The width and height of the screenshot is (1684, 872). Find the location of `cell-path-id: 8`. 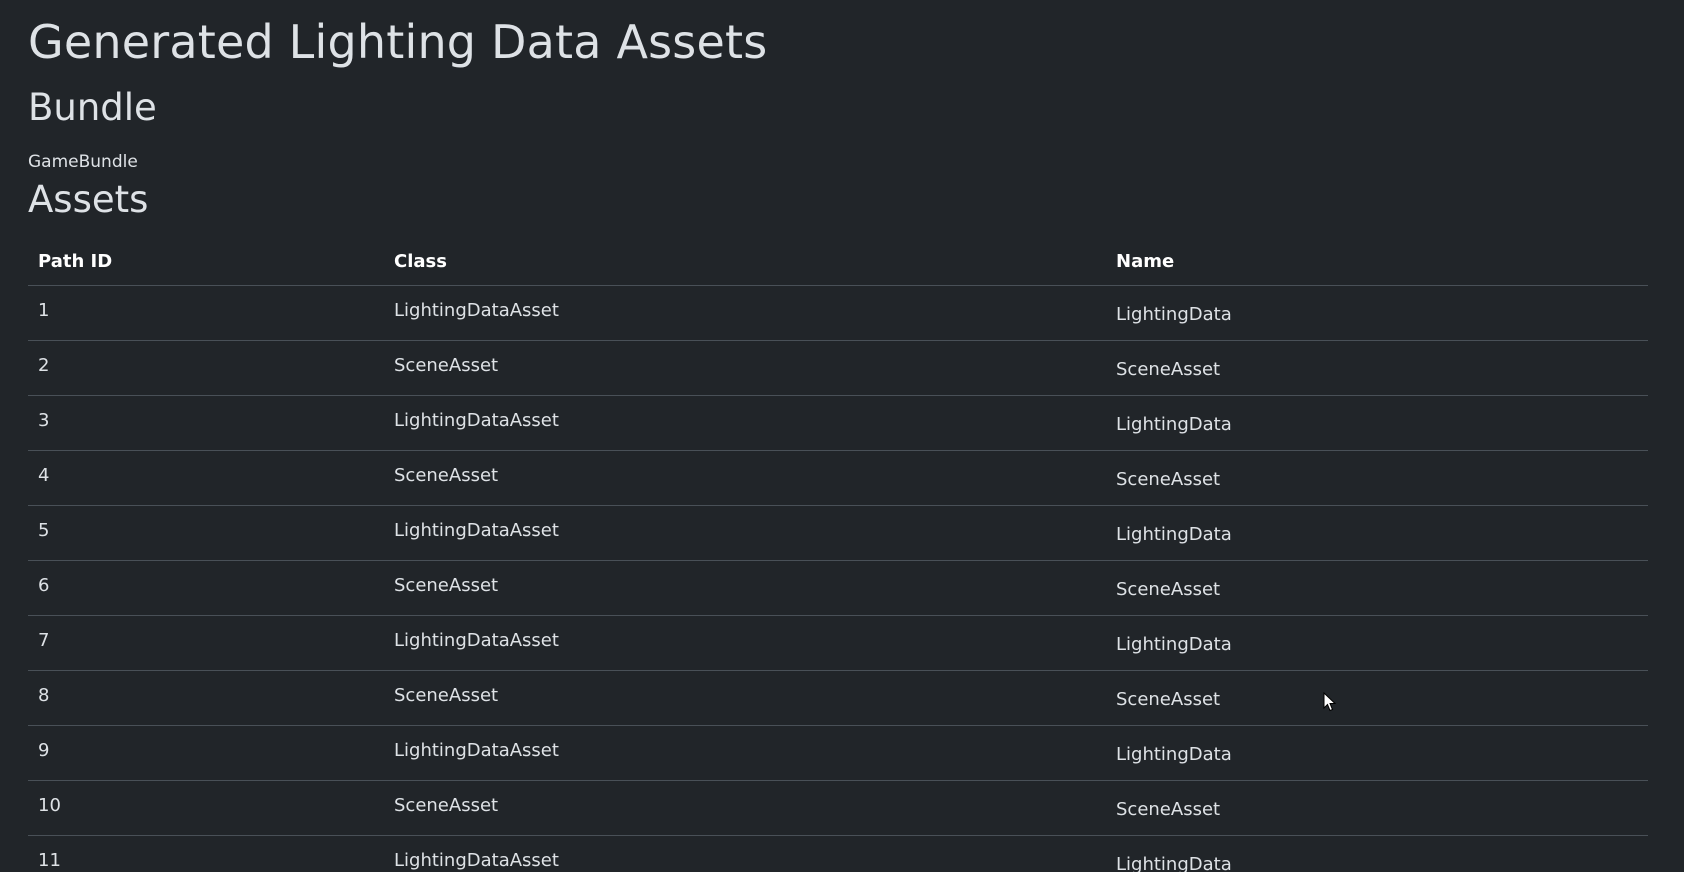

cell-path-id: 8 is located at coordinates (44, 695).